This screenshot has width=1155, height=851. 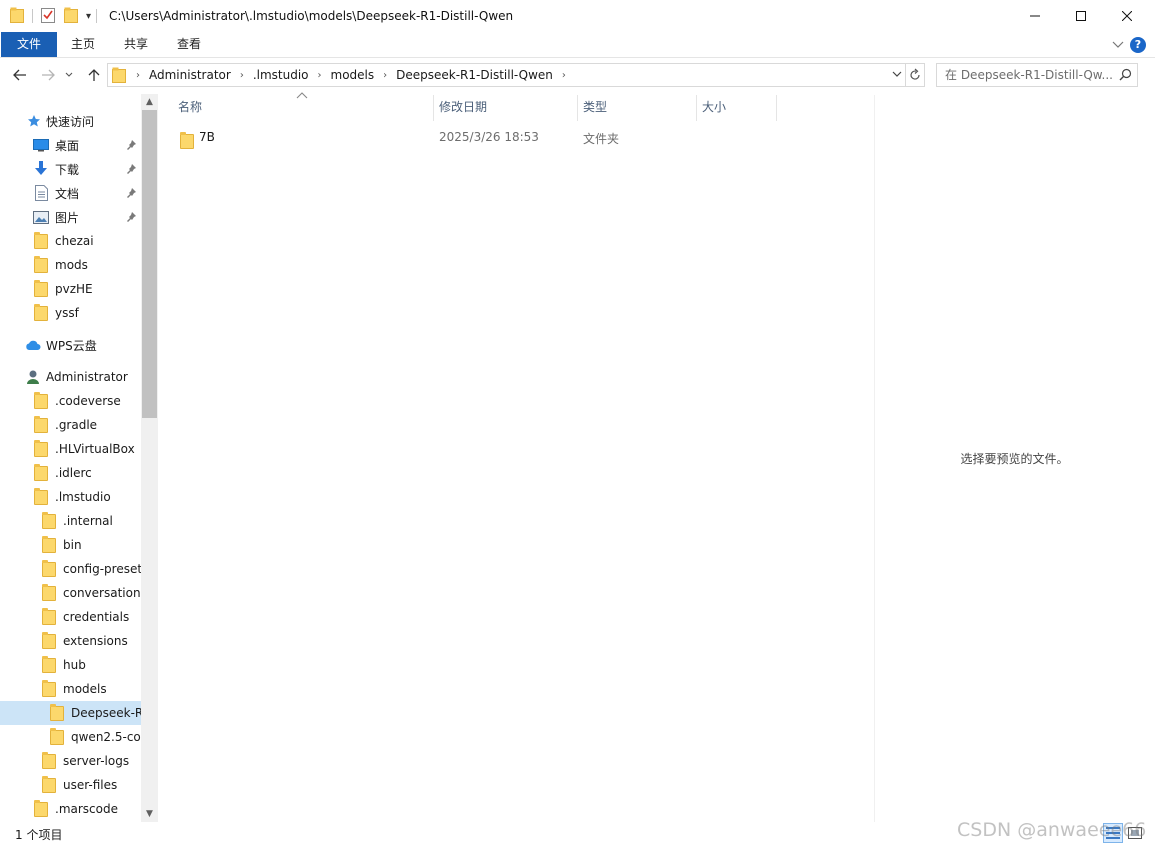 What do you see at coordinates (1031, 75) in the screenshot?
I see `search-input` at bounding box center [1031, 75].